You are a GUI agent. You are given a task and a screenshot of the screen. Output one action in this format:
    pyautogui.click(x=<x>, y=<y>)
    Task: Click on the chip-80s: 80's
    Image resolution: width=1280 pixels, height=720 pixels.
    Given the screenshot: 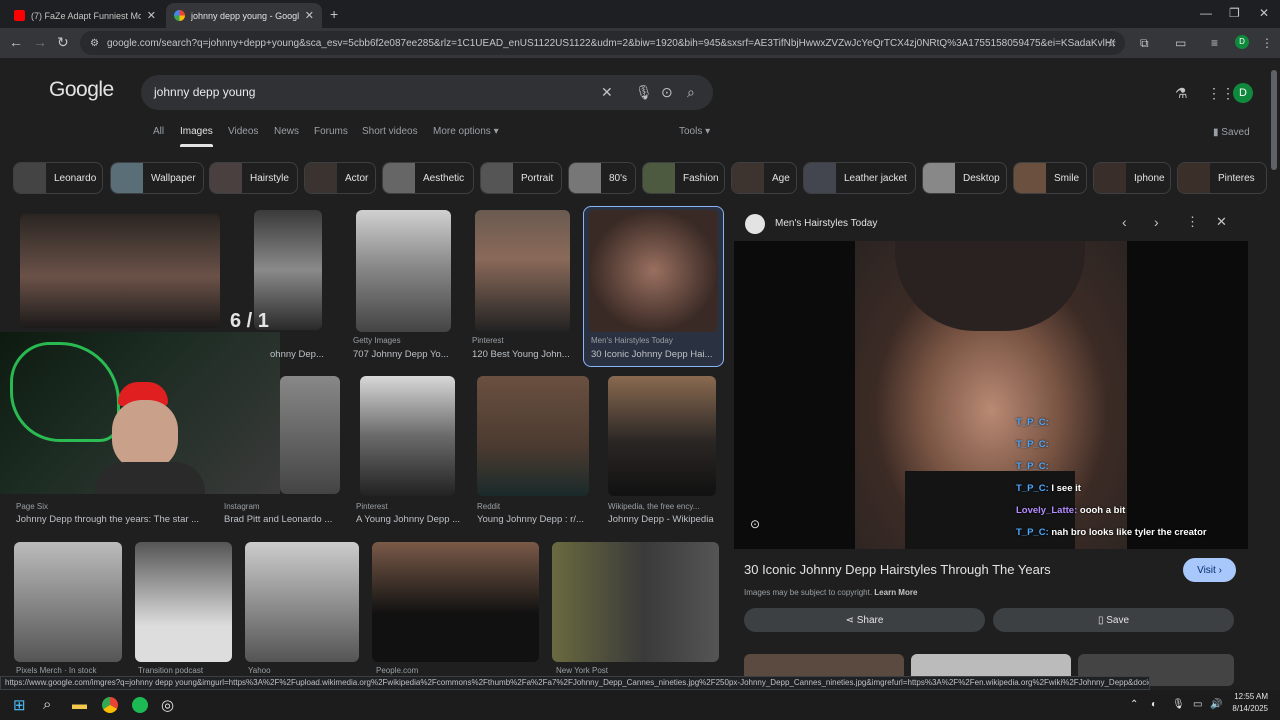 What is the action you would take?
    pyautogui.click(x=602, y=178)
    